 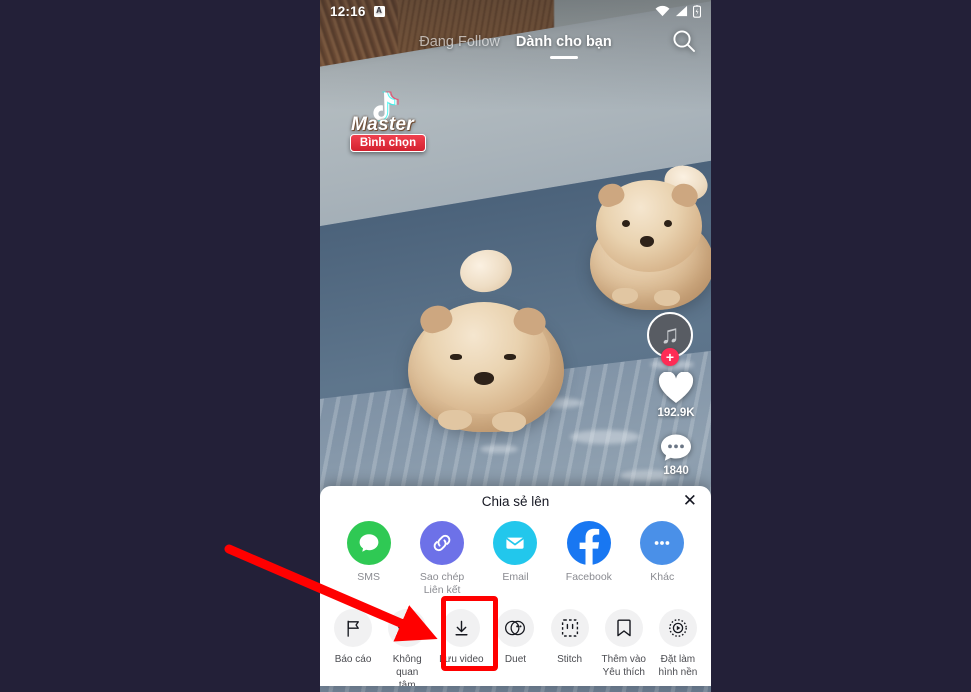 What do you see at coordinates (388, 113) in the screenshot?
I see `tiktok-note-logo: Master` at bounding box center [388, 113].